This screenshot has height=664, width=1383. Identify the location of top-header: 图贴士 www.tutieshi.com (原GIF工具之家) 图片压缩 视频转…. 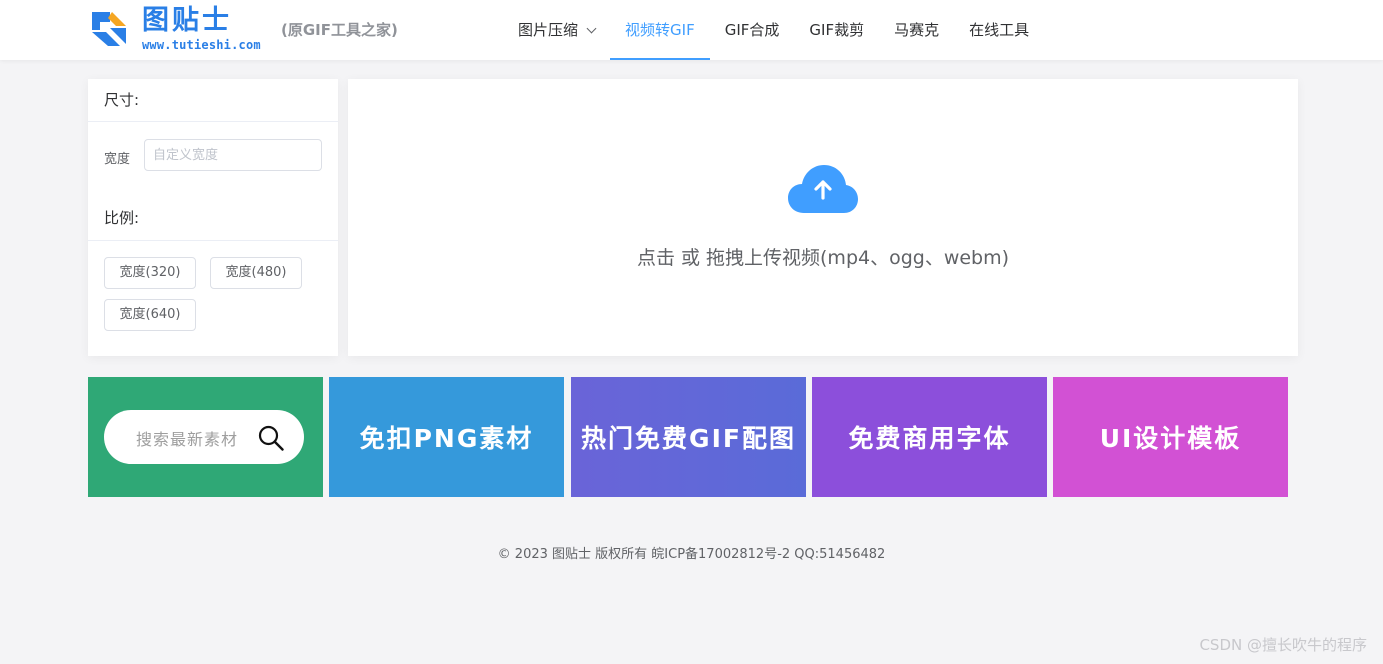
(691, 30).